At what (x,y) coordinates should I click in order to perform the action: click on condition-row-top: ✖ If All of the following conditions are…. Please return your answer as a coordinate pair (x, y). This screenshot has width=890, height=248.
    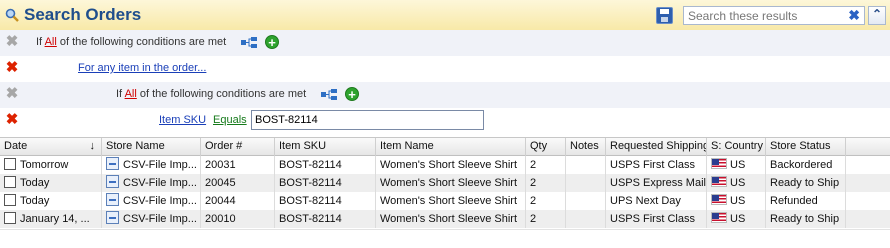
    Looking at the image, I should click on (445, 43).